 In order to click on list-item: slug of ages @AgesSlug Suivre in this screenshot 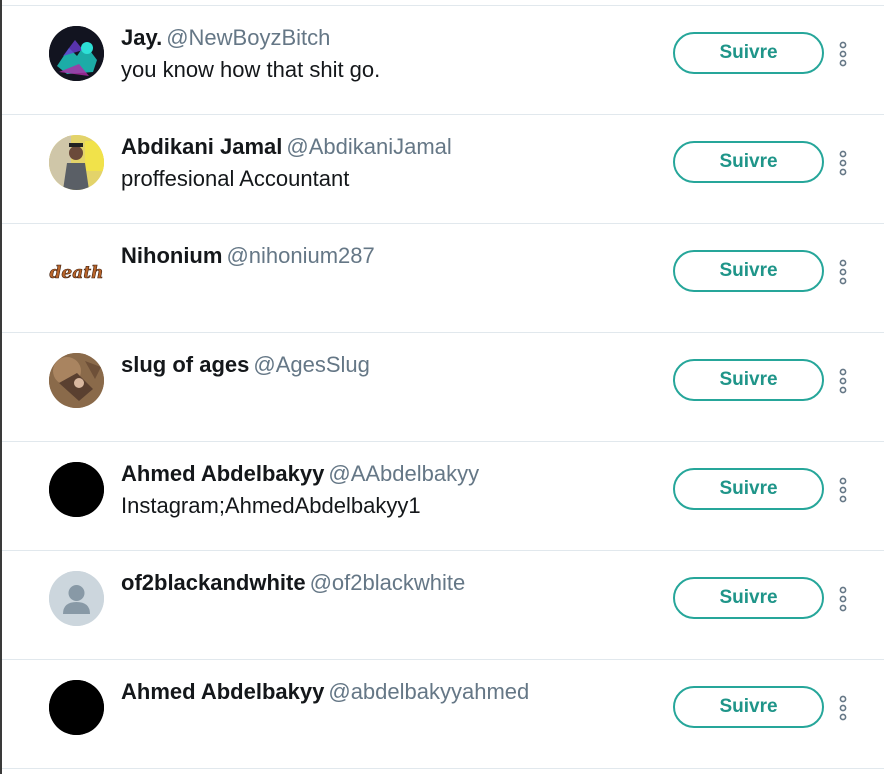, I will do `click(443, 387)`.